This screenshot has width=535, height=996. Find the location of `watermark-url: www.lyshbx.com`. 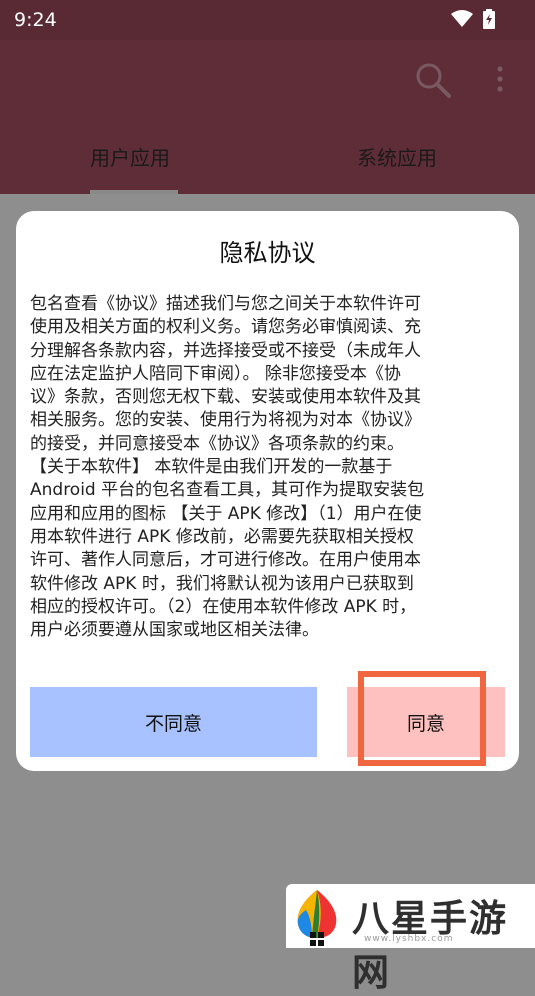

watermark-url: www.lyshbx.com is located at coordinates (409, 939).